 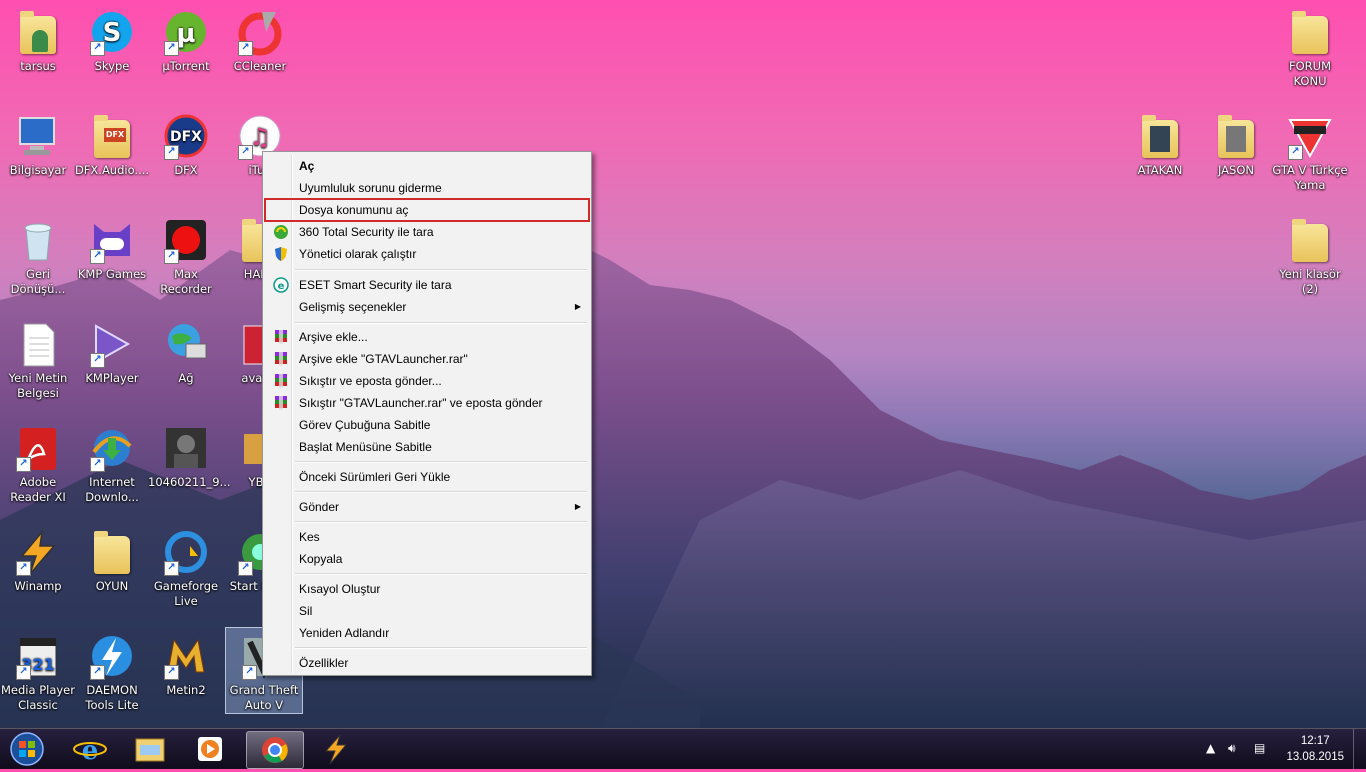 I want to click on desktop-icon-metin2: ↗ Metin2, so click(x=186, y=663).